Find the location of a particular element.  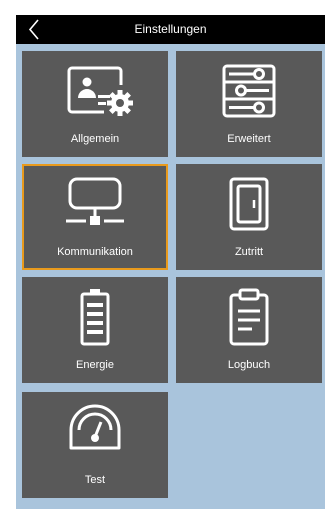

tile-test: Test is located at coordinates (95, 445).